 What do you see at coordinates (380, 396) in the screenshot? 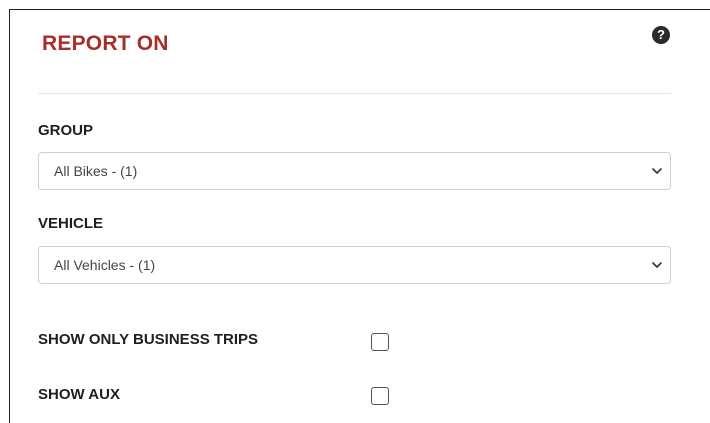
I see `show-aux-checkbox` at bounding box center [380, 396].